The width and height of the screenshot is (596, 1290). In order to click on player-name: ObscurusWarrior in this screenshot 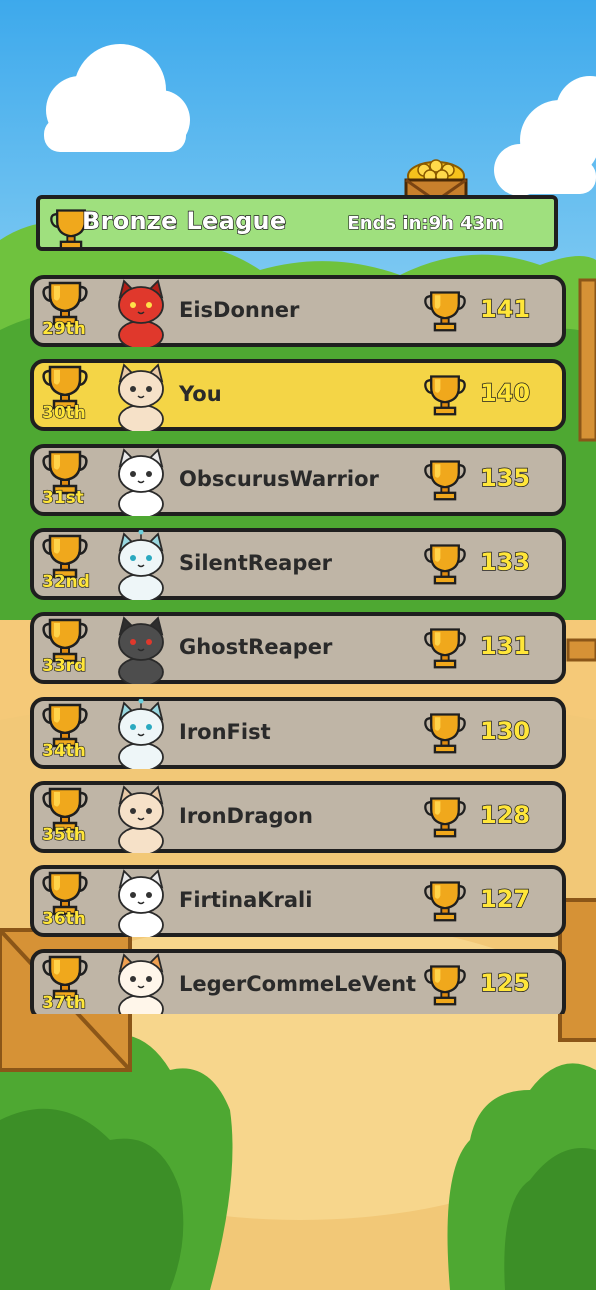, I will do `click(279, 478)`.